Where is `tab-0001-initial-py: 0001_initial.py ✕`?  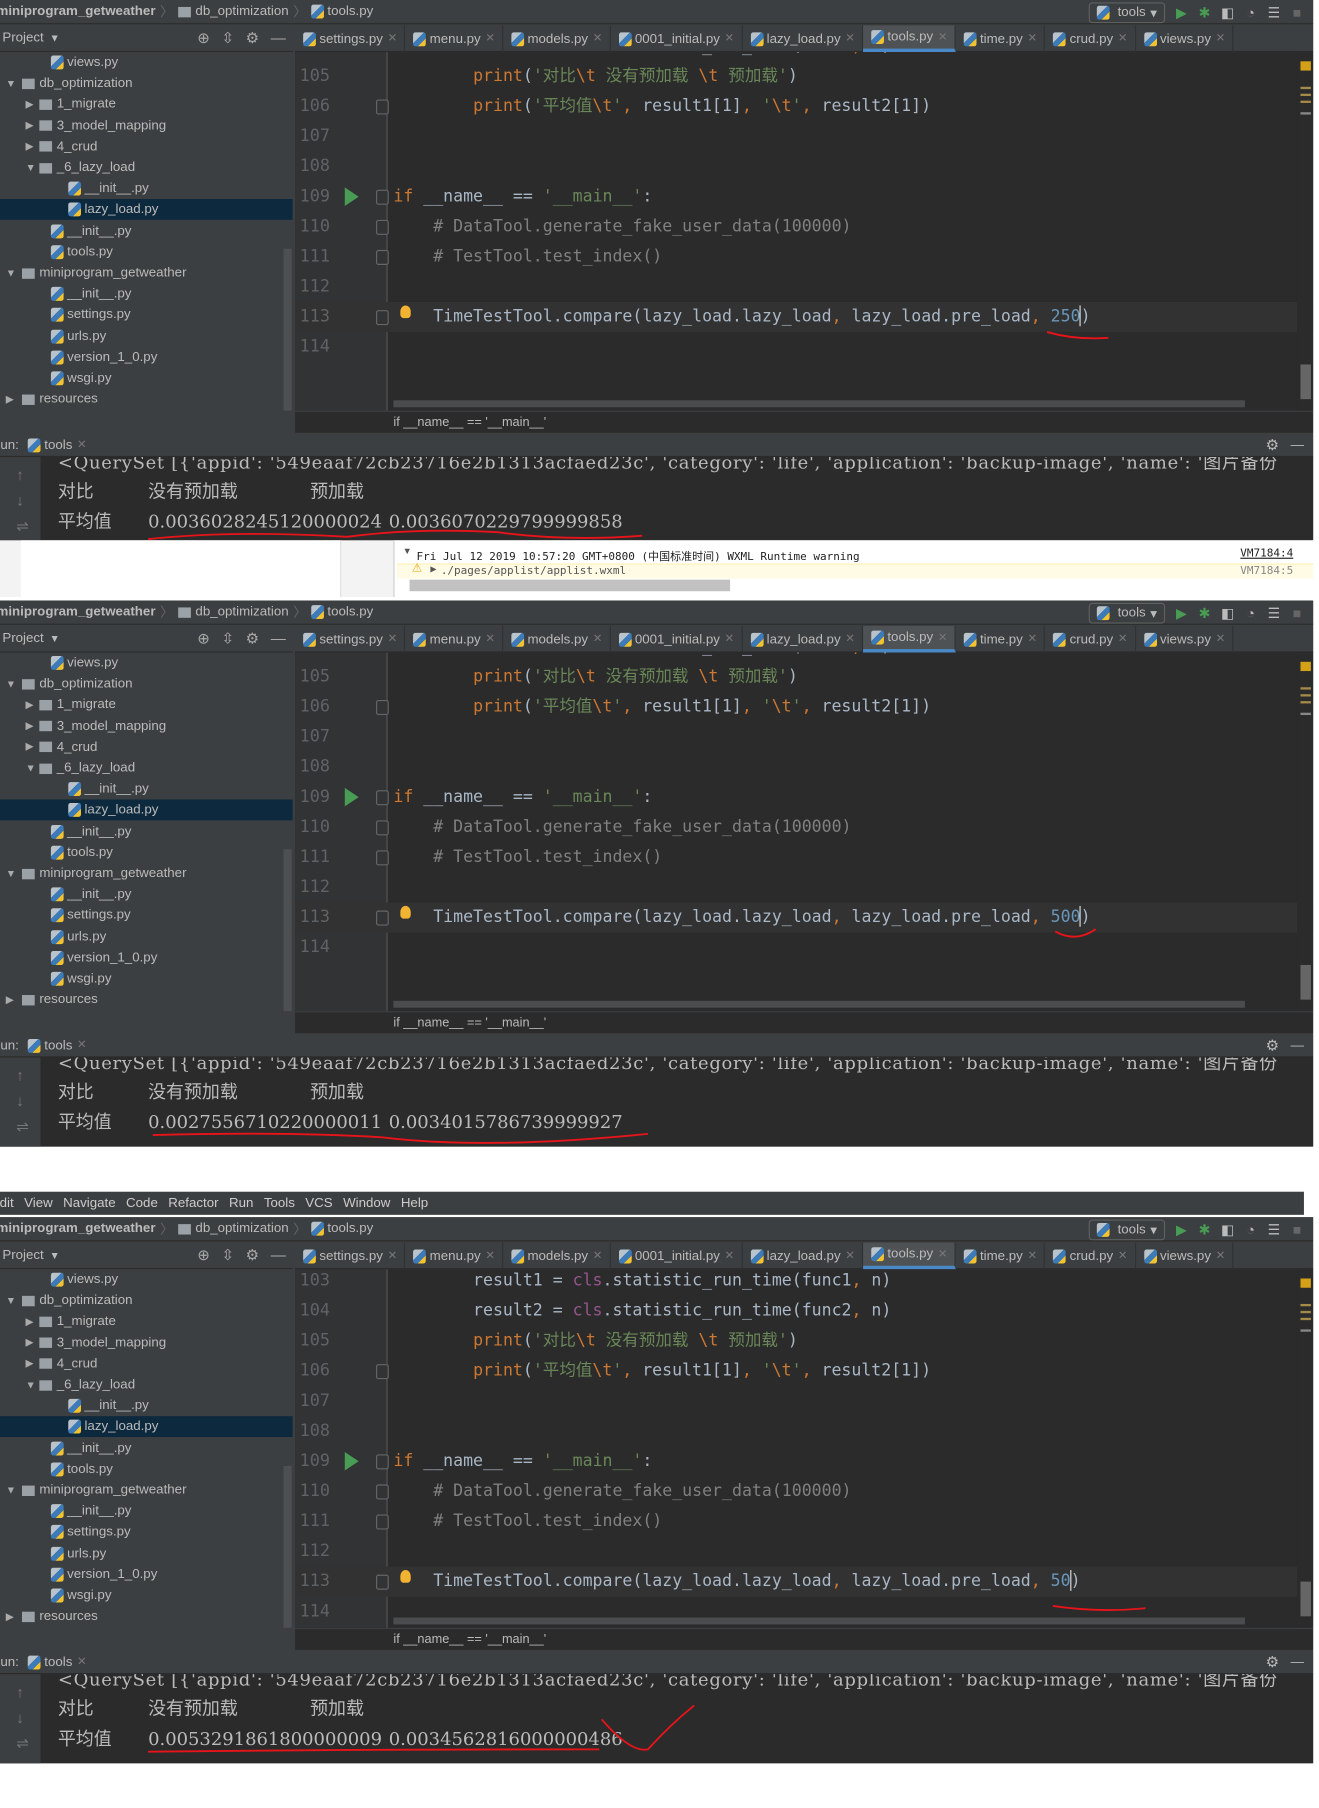 tab-0001-initial-py: 0001_initial.py ✕ is located at coordinates (677, 639).